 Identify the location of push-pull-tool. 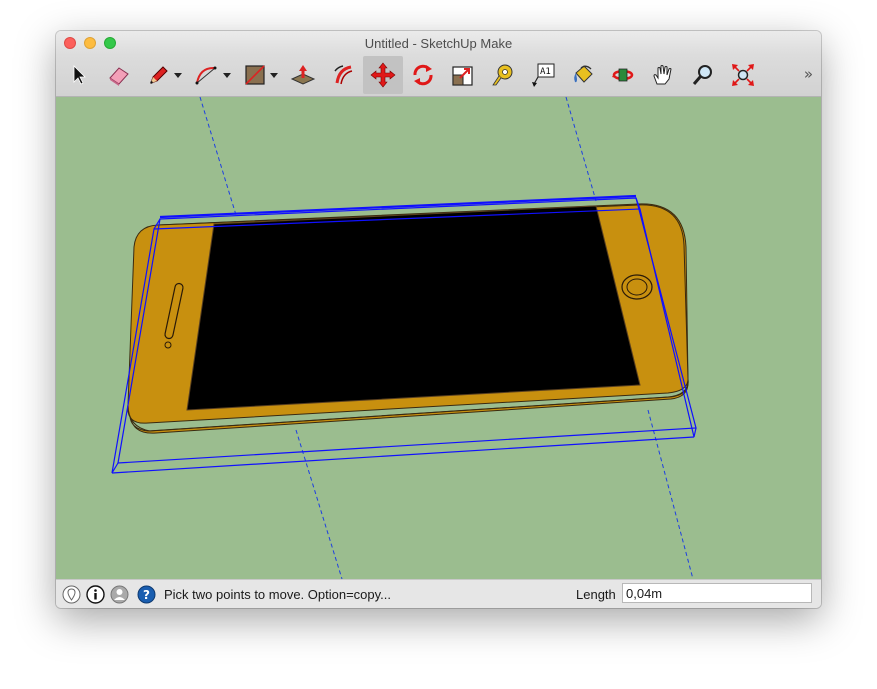
(303, 75).